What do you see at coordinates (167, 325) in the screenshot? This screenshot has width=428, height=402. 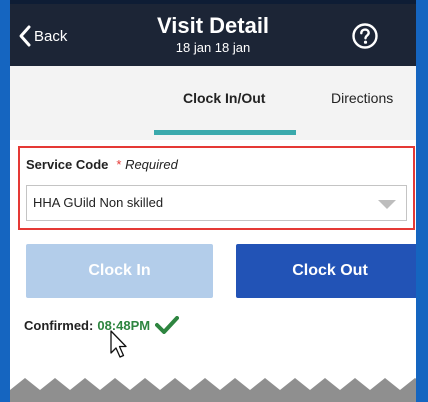 I see `checkmark-icon` at bounding box center [167, 325].